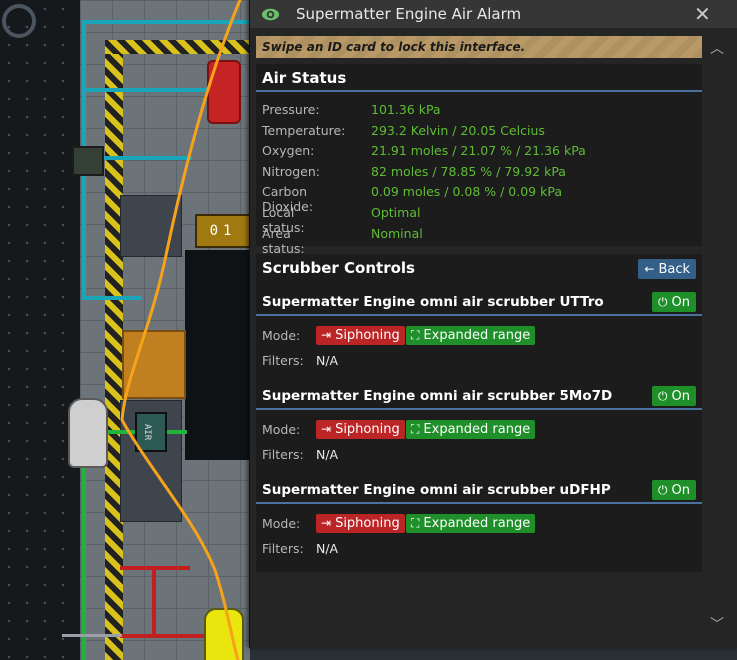  I want to click on console-tag: AIR, so click(151, 432).